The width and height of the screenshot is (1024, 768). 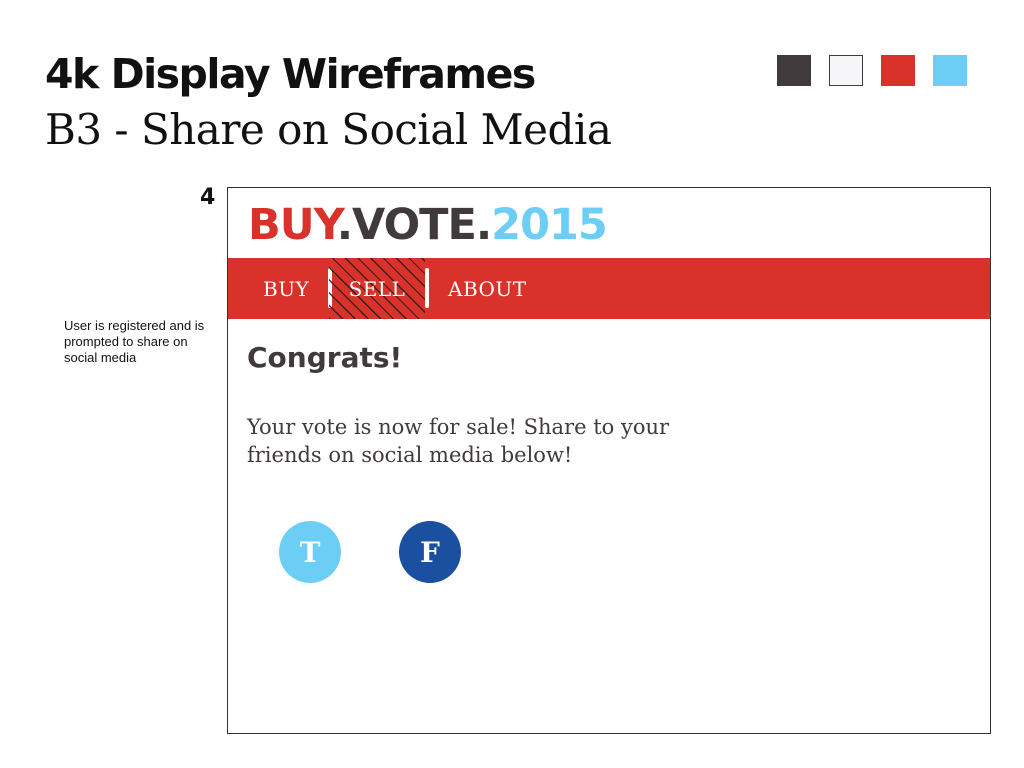 I want to click on nav-item-buy: BUY, so click(x=286, y=288).